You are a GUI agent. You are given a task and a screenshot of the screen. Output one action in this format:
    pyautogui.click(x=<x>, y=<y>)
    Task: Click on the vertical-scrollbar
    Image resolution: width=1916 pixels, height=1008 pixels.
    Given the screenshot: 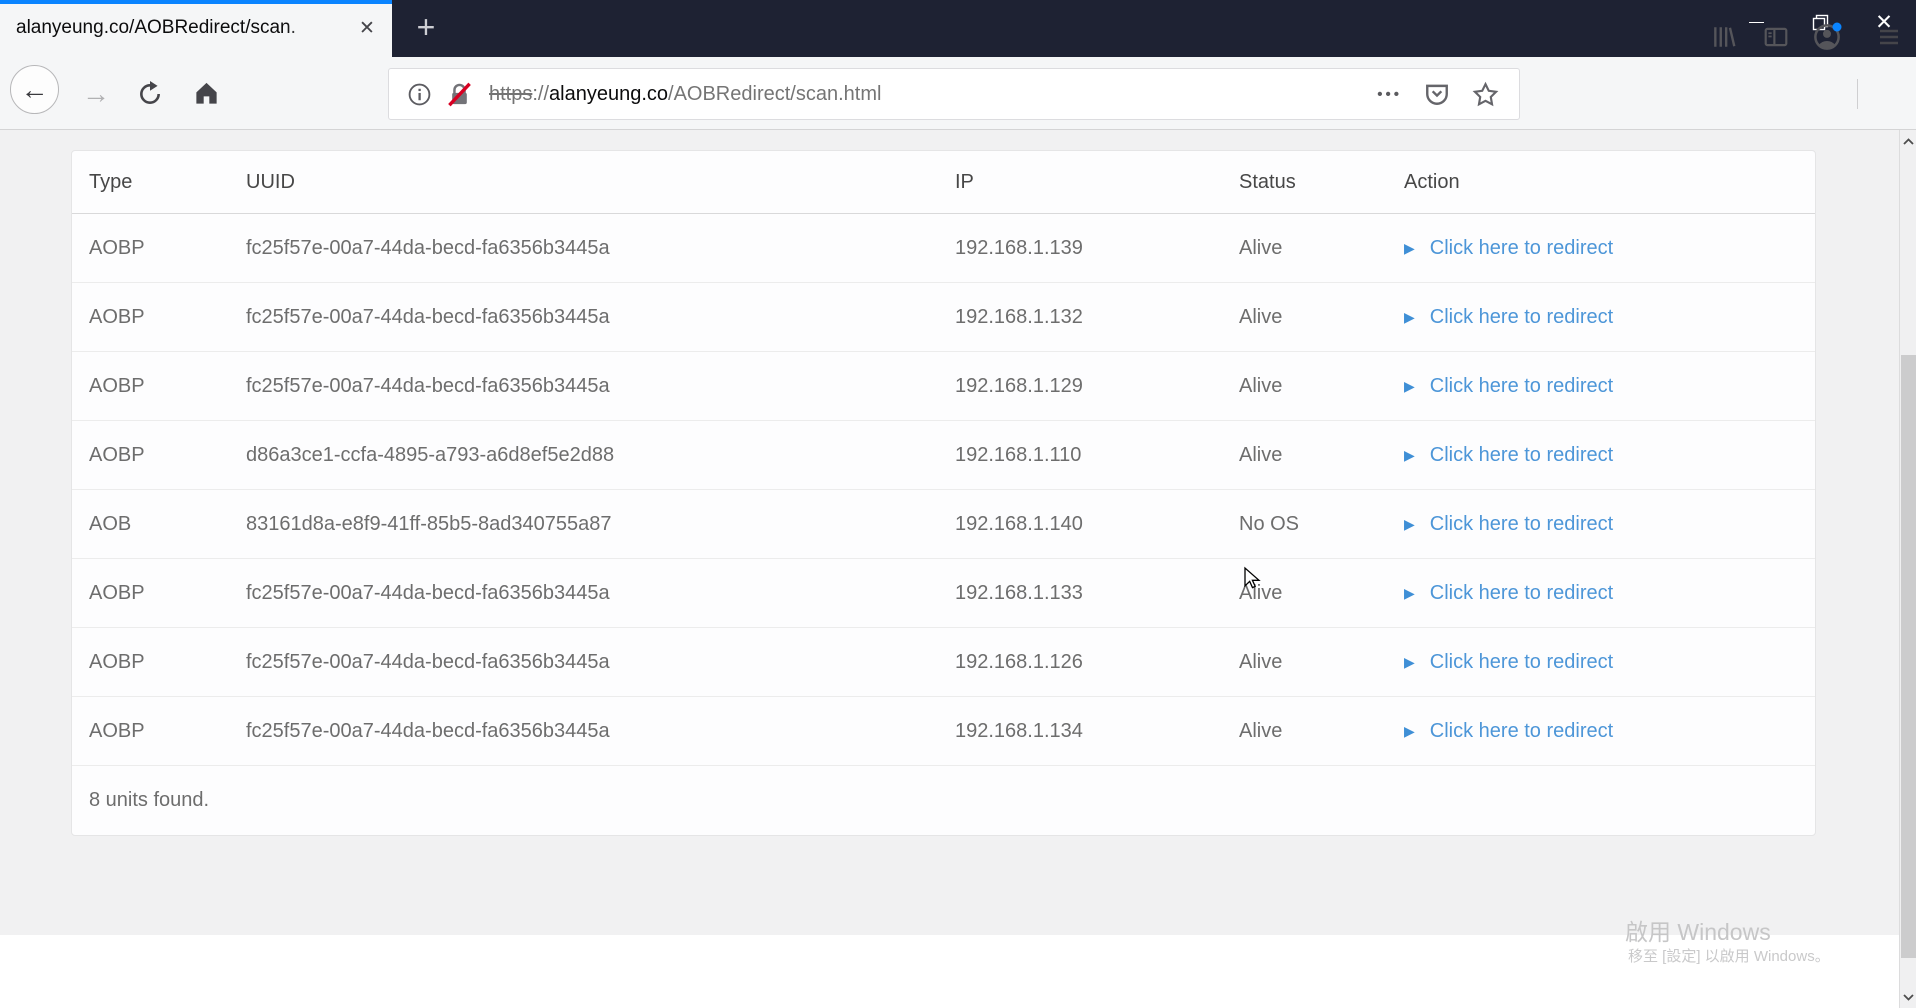 What is the action you would take?
    pyautogui.click(x=1907, y=569)
    